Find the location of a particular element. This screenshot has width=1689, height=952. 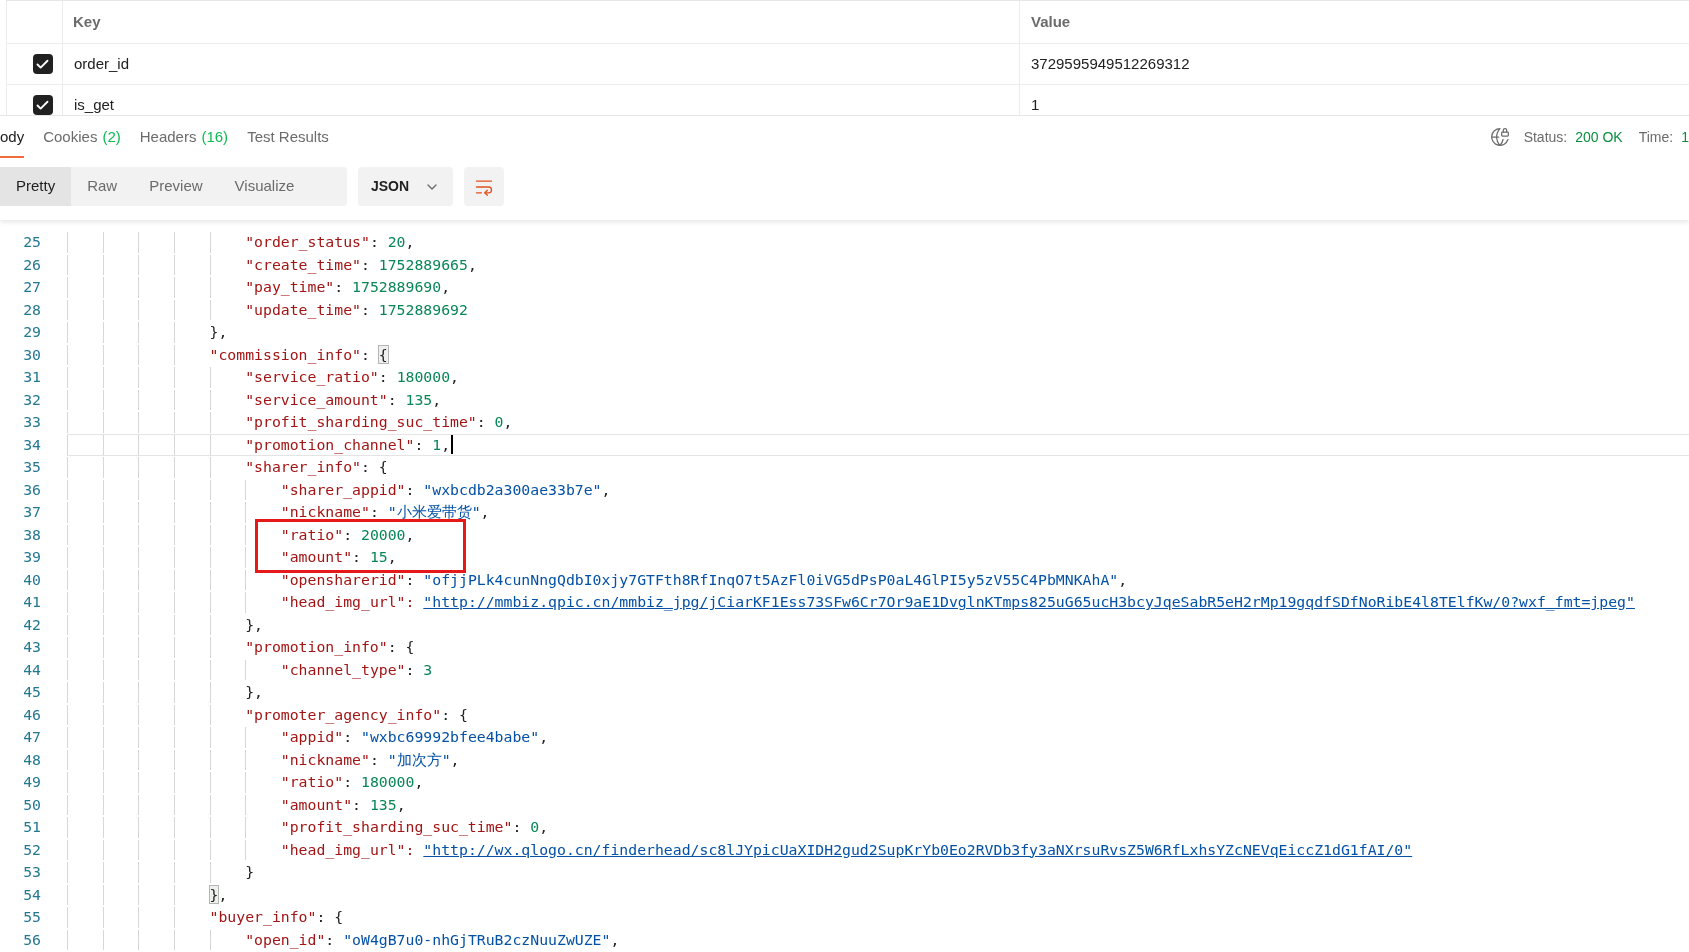

line-number: 49 is located at coordinates (31, 782).